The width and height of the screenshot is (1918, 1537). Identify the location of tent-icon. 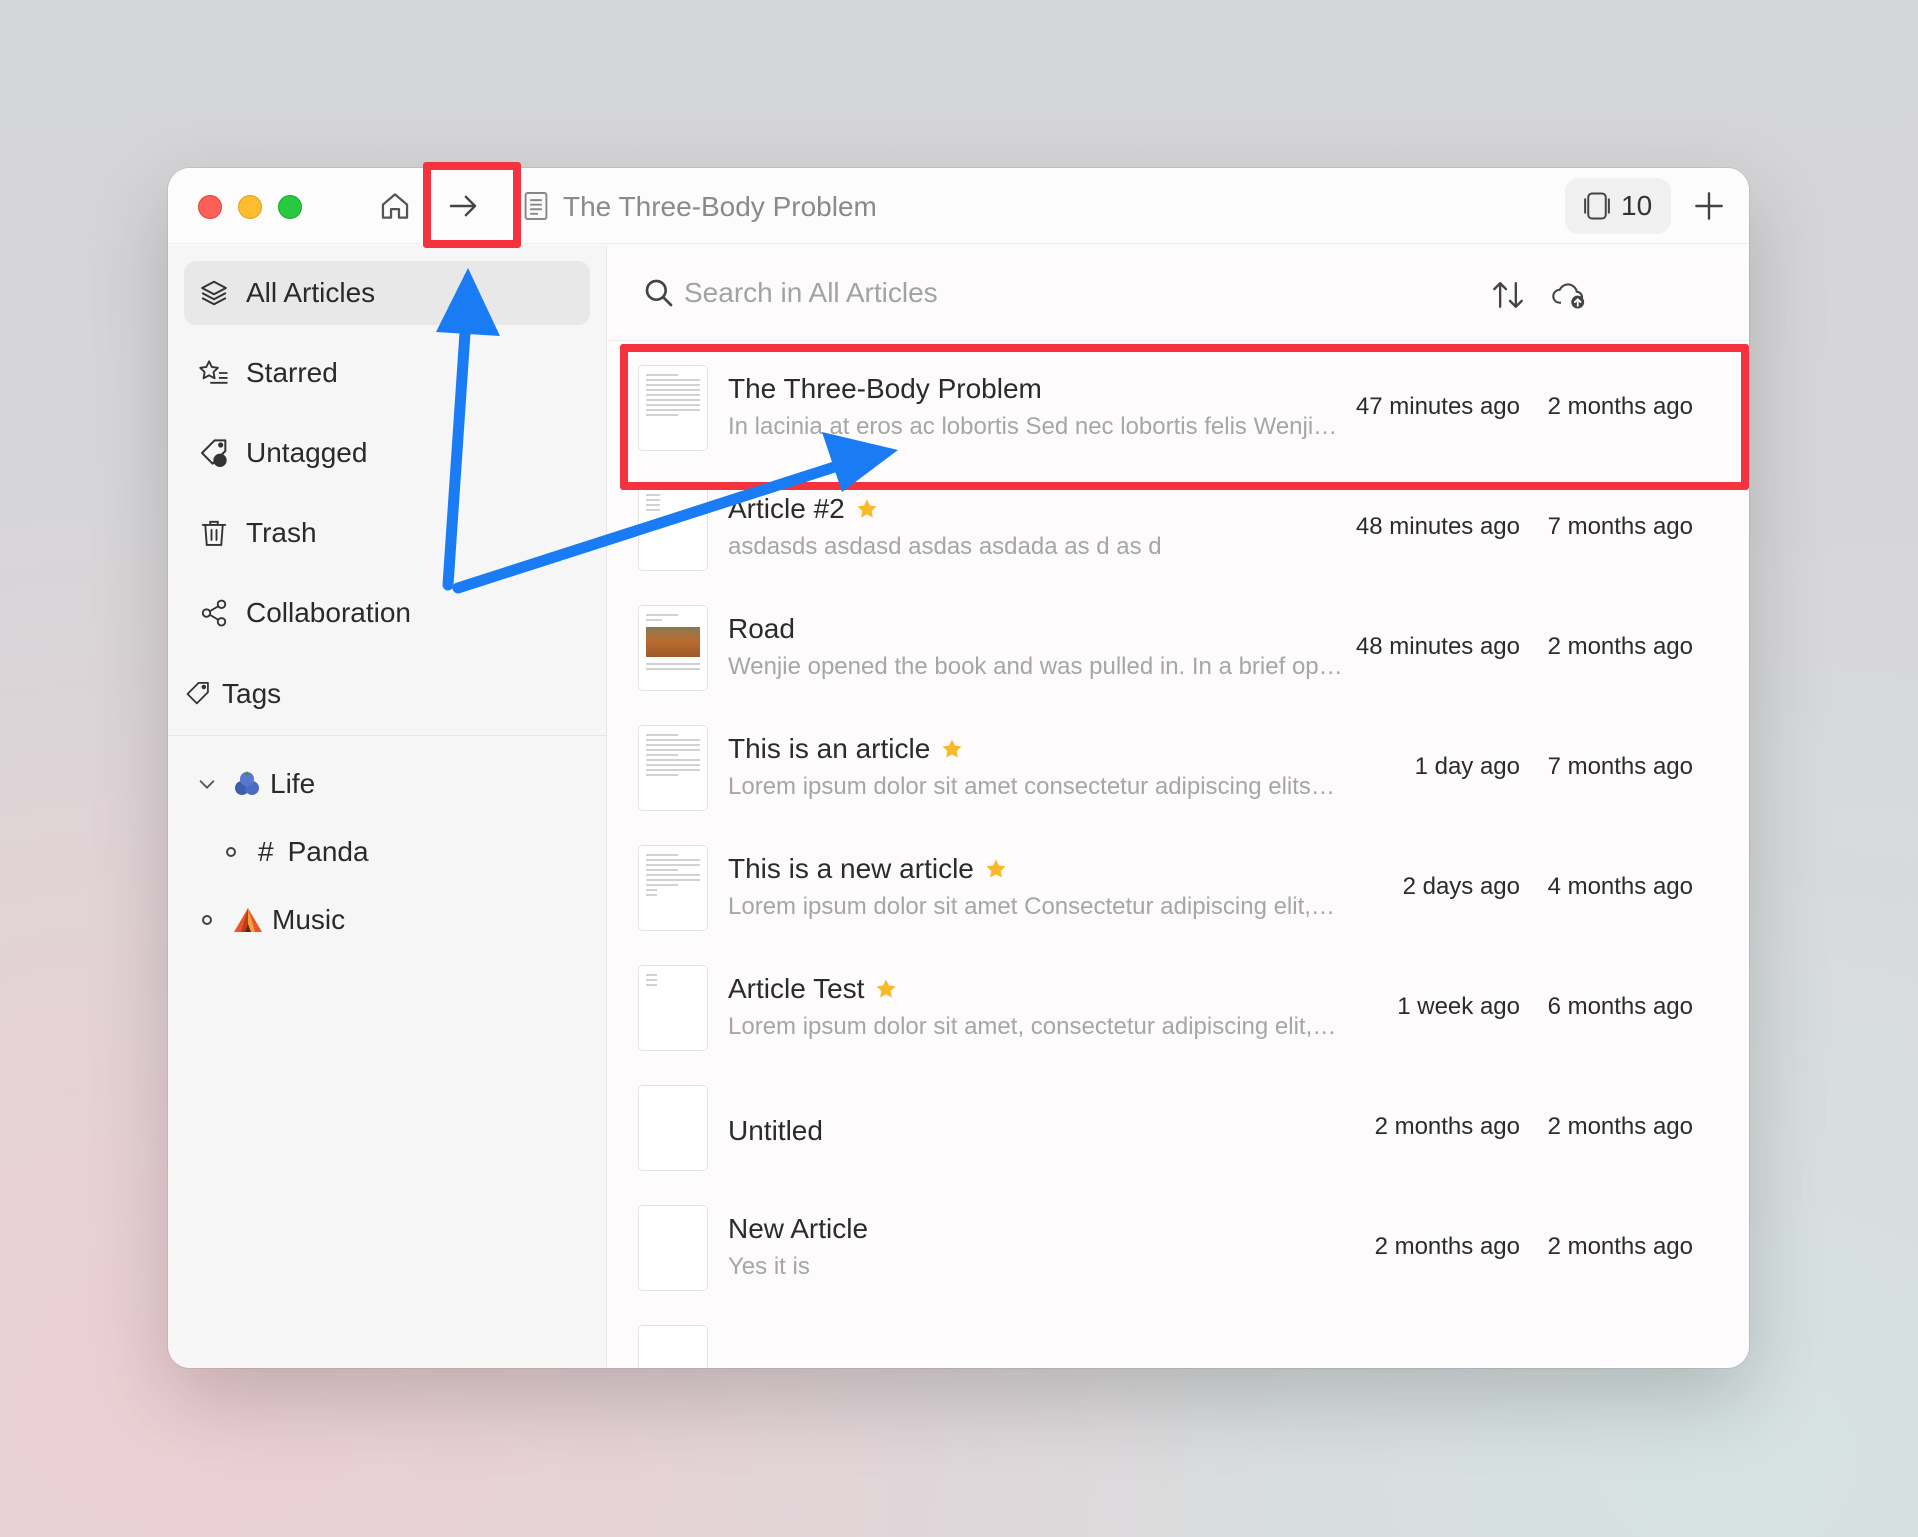
(248, 920).